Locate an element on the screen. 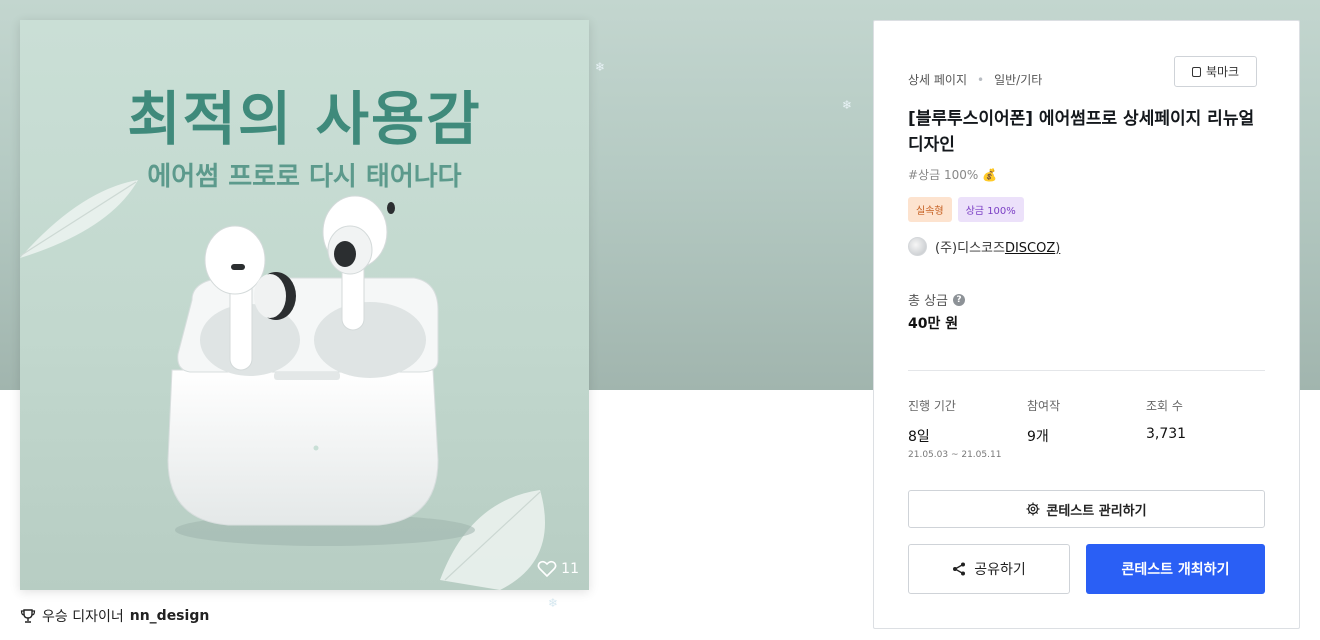  heart-icon is located at coordinates (547, 569).